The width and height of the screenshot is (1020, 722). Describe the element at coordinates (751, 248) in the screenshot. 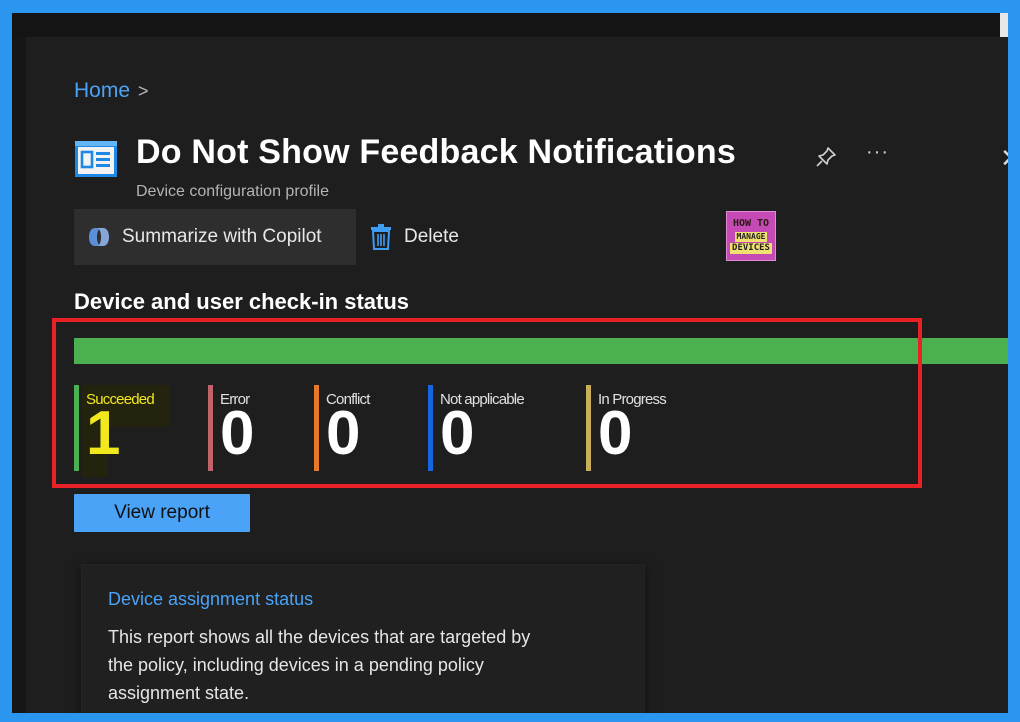

I see `logo-text-line: DEVICES` at that location.